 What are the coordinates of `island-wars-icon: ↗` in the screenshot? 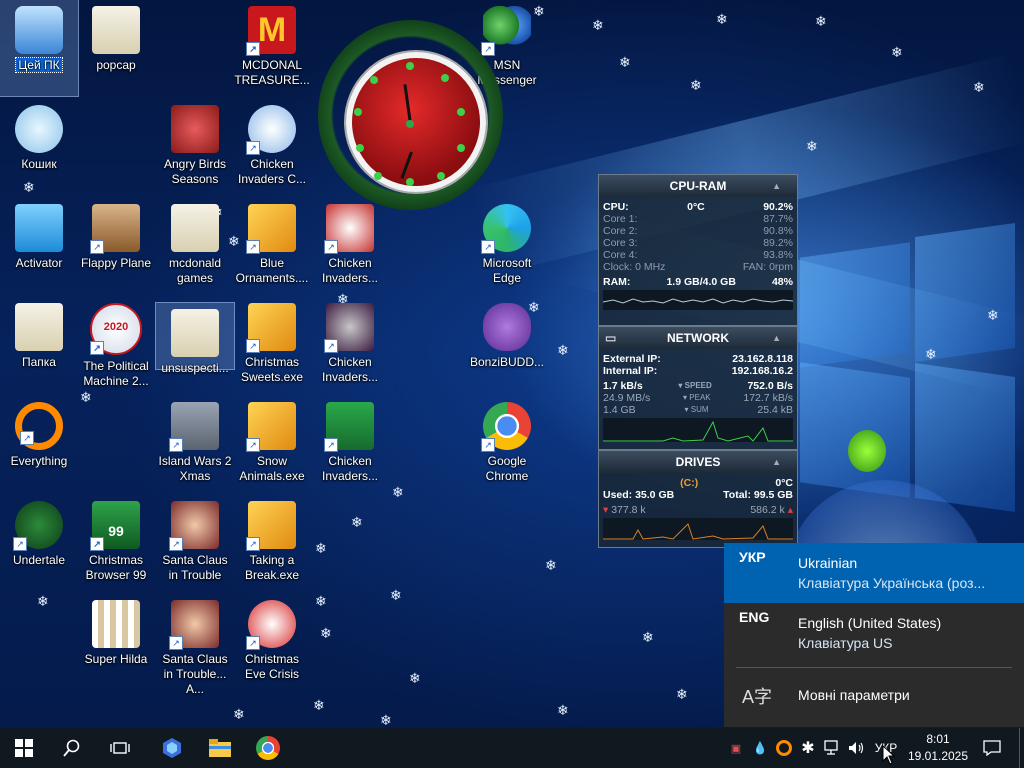 It's located at (194, 427).